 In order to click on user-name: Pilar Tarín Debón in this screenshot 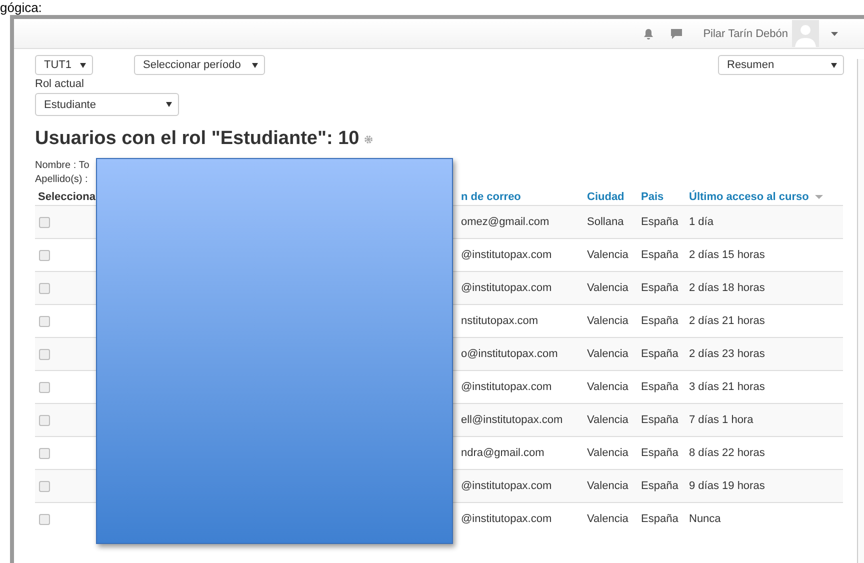, I will do `click(745, 34)`.